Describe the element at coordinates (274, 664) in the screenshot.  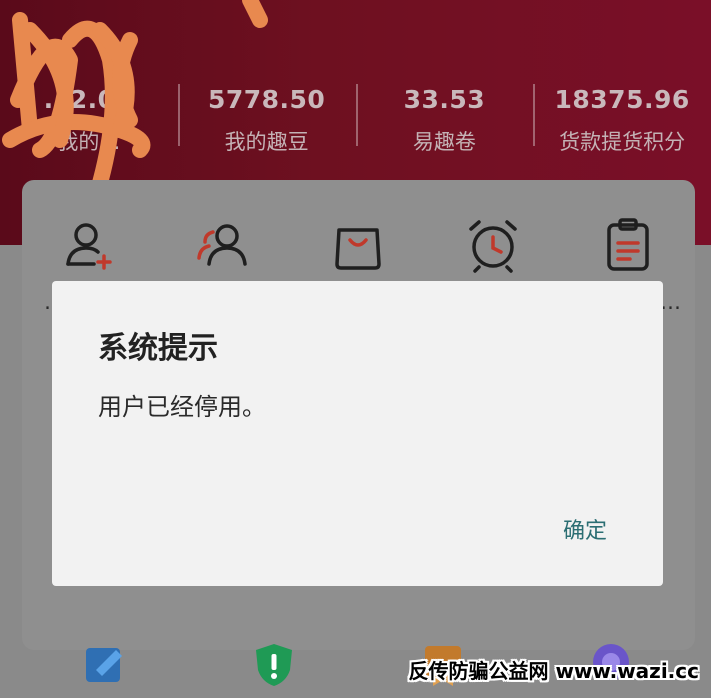
I see `shield-alert-icon` at that location.